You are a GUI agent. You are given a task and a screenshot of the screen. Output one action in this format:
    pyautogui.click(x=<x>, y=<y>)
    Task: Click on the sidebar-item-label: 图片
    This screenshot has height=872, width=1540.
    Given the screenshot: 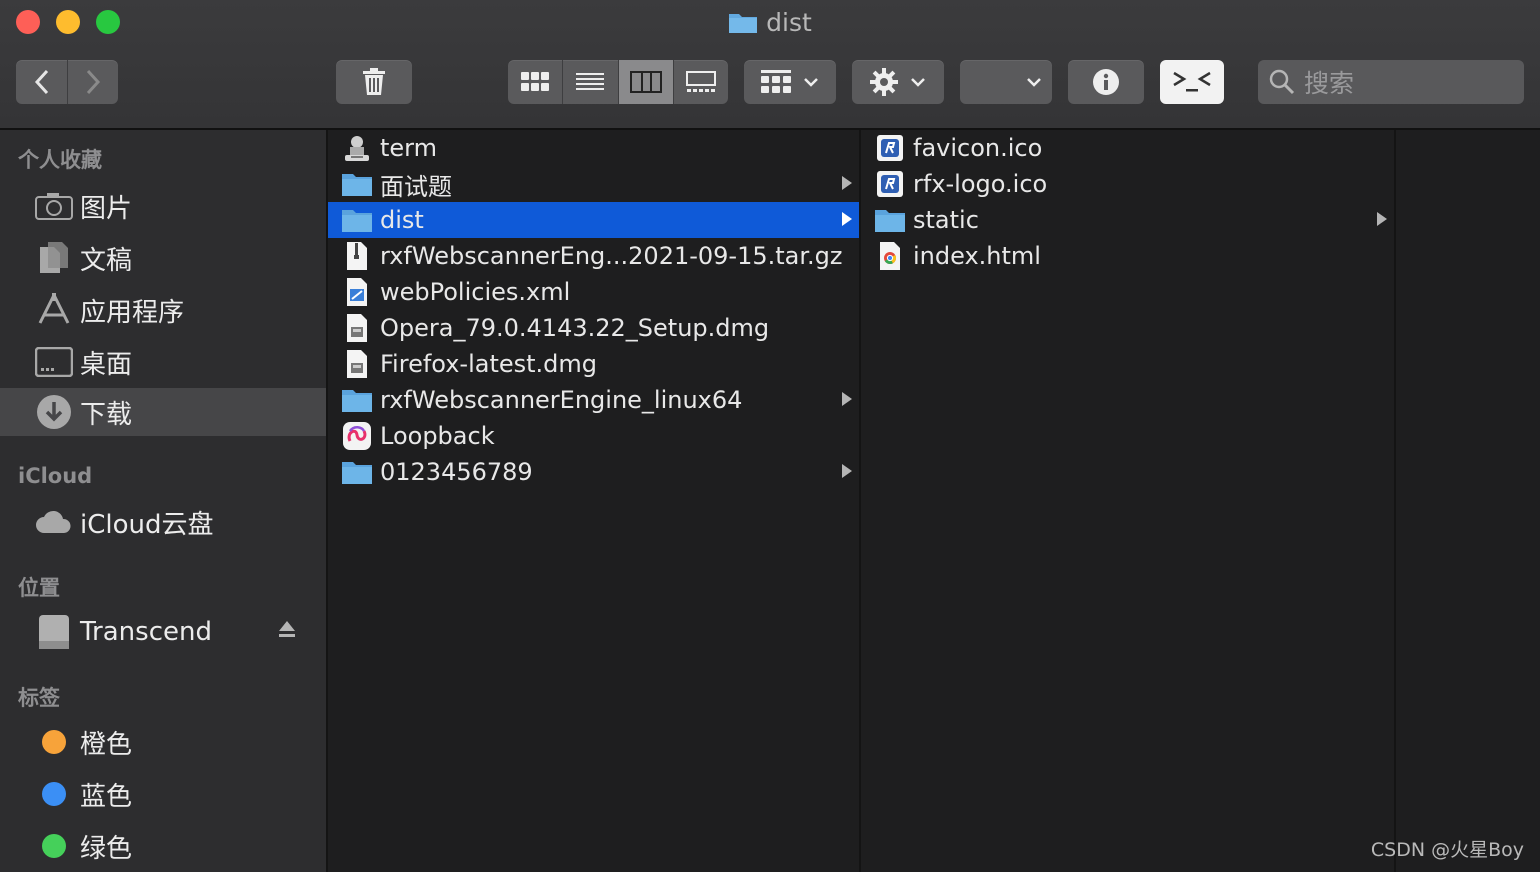 What is the action you would take?
    pyautogui.click(x=106, y=208)
    